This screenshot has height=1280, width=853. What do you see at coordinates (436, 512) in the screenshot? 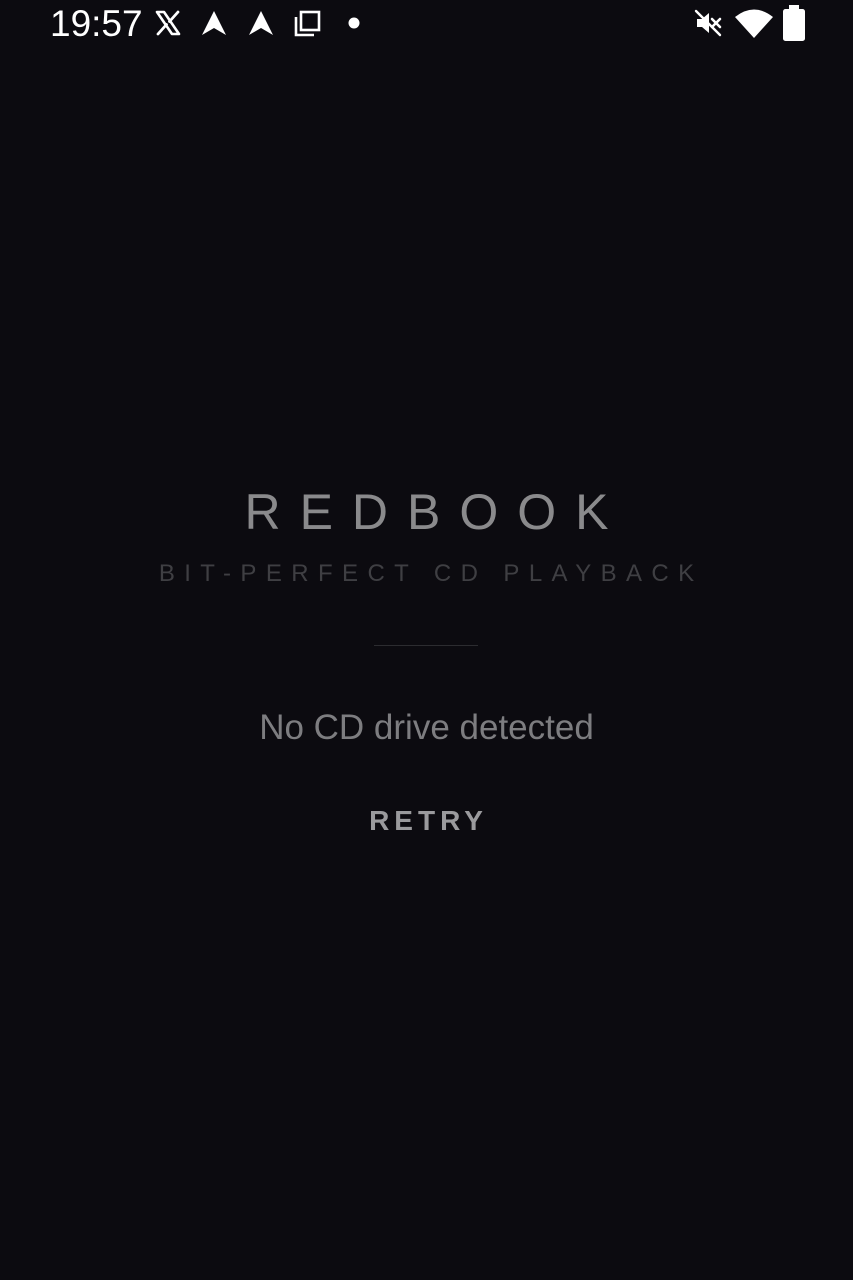
I see `app-title: REDBOOK` at bounding box center [436, 512].